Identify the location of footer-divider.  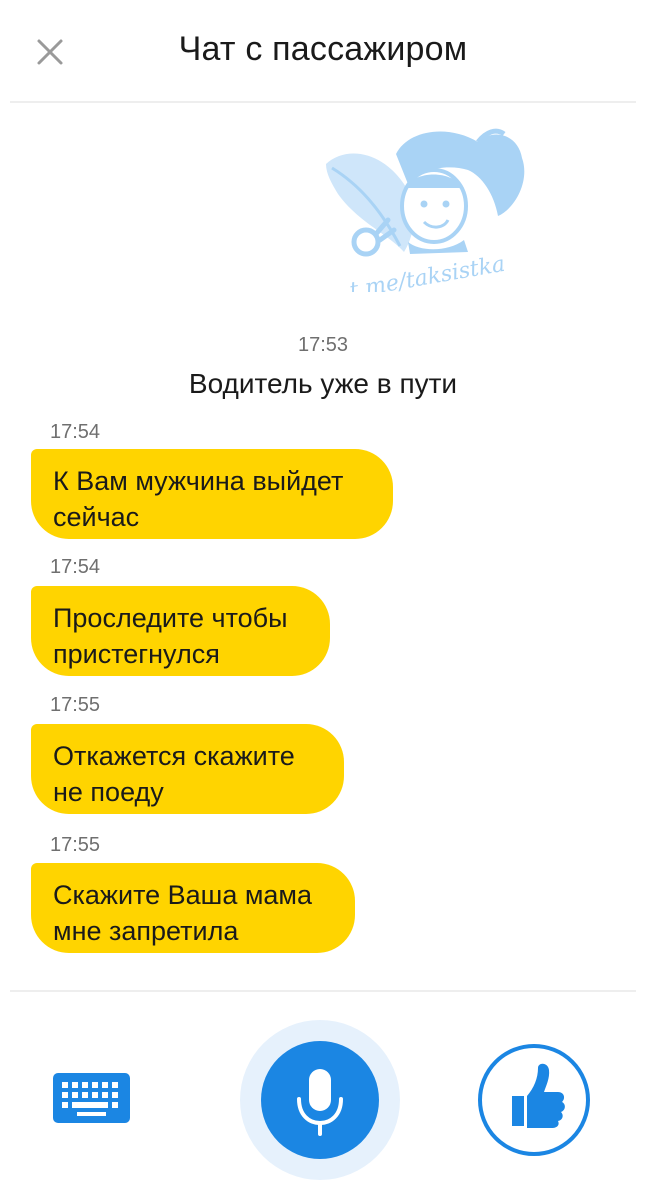
(323, 991).